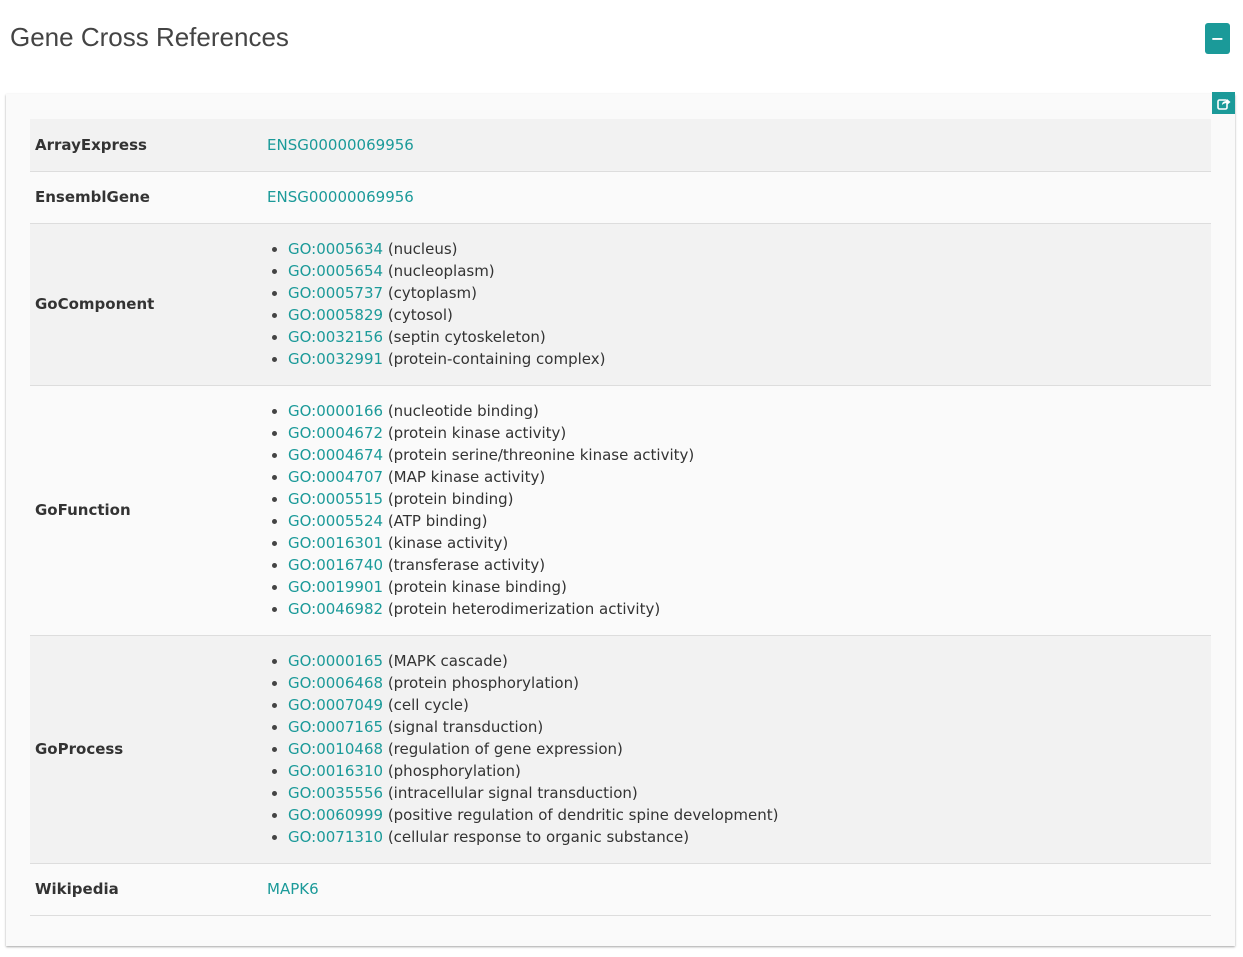  Describe the element at coordinates (741, 433) in the screenshot. I see `list-item: GO:0004672 (protein kinase activity)` at that location.